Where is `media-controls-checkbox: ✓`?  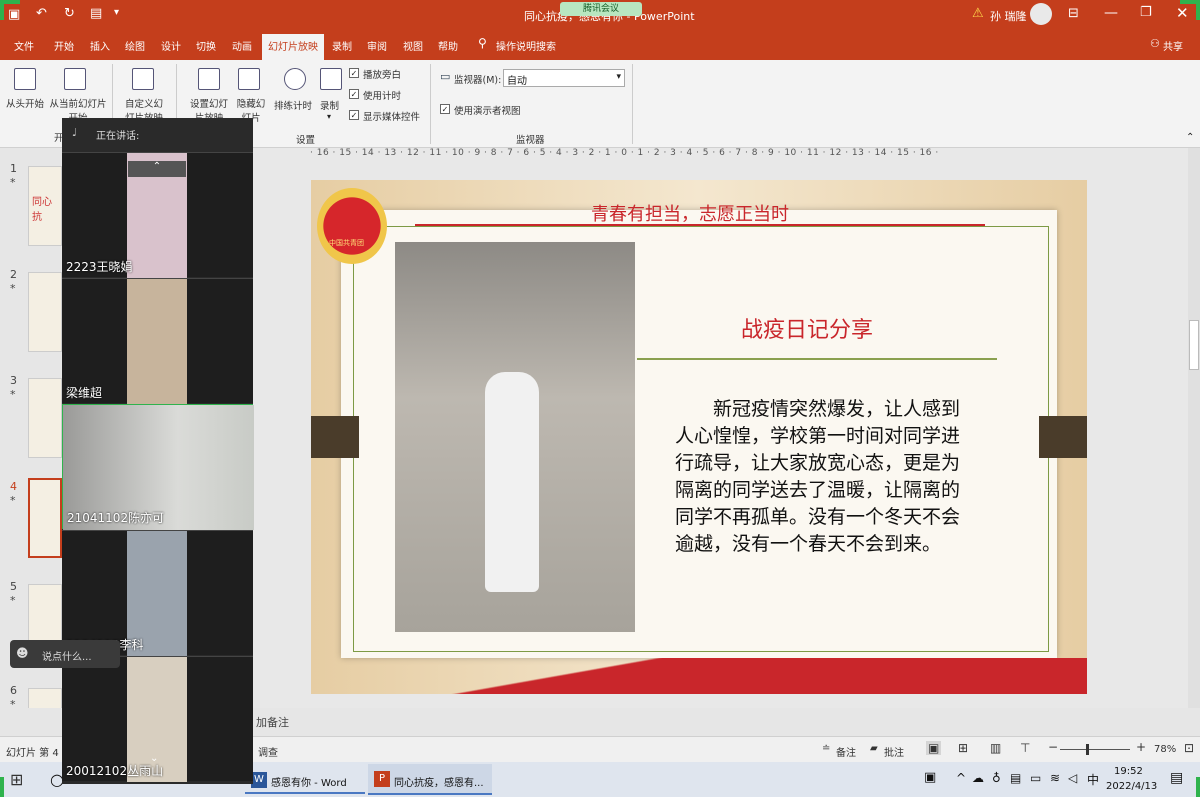 media-controls-checkbox: ✓ is located at coordinates (354, 115).